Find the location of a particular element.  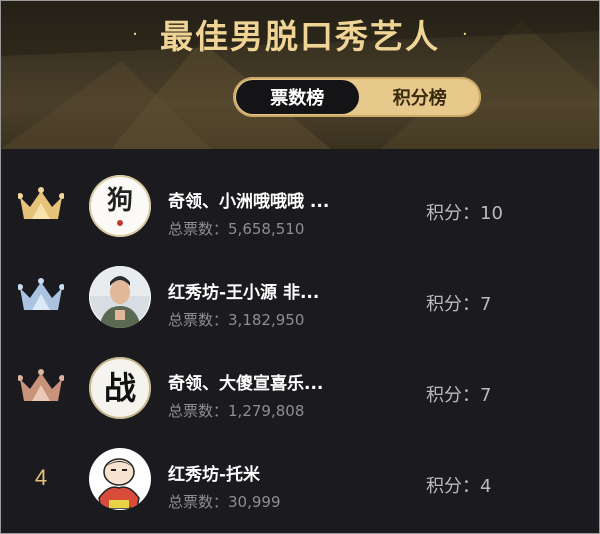

avatar-glyph-zhan: 战 is located at coordinates (120, 388).